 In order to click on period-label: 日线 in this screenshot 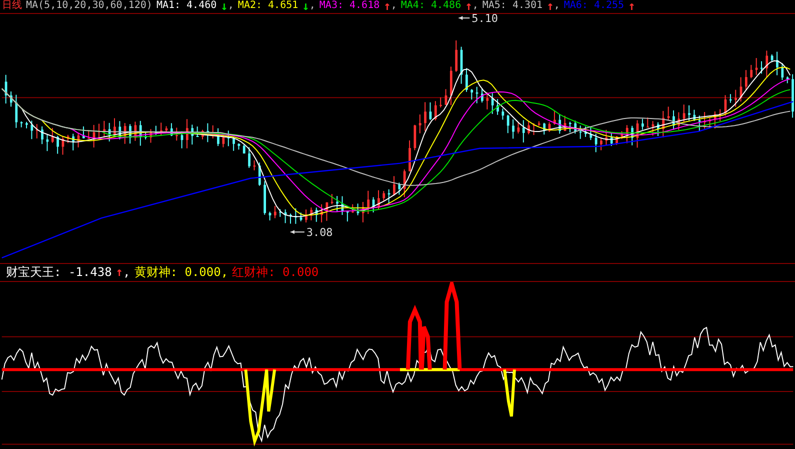, I will do `click(12, 6)`.